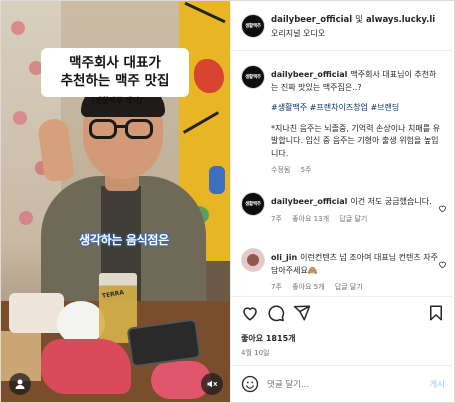 This screenshot has height=403, width=455. Describe the element at coordinates (18, 28) in the screenshot. I see `wallpaper-flowers` at that location.